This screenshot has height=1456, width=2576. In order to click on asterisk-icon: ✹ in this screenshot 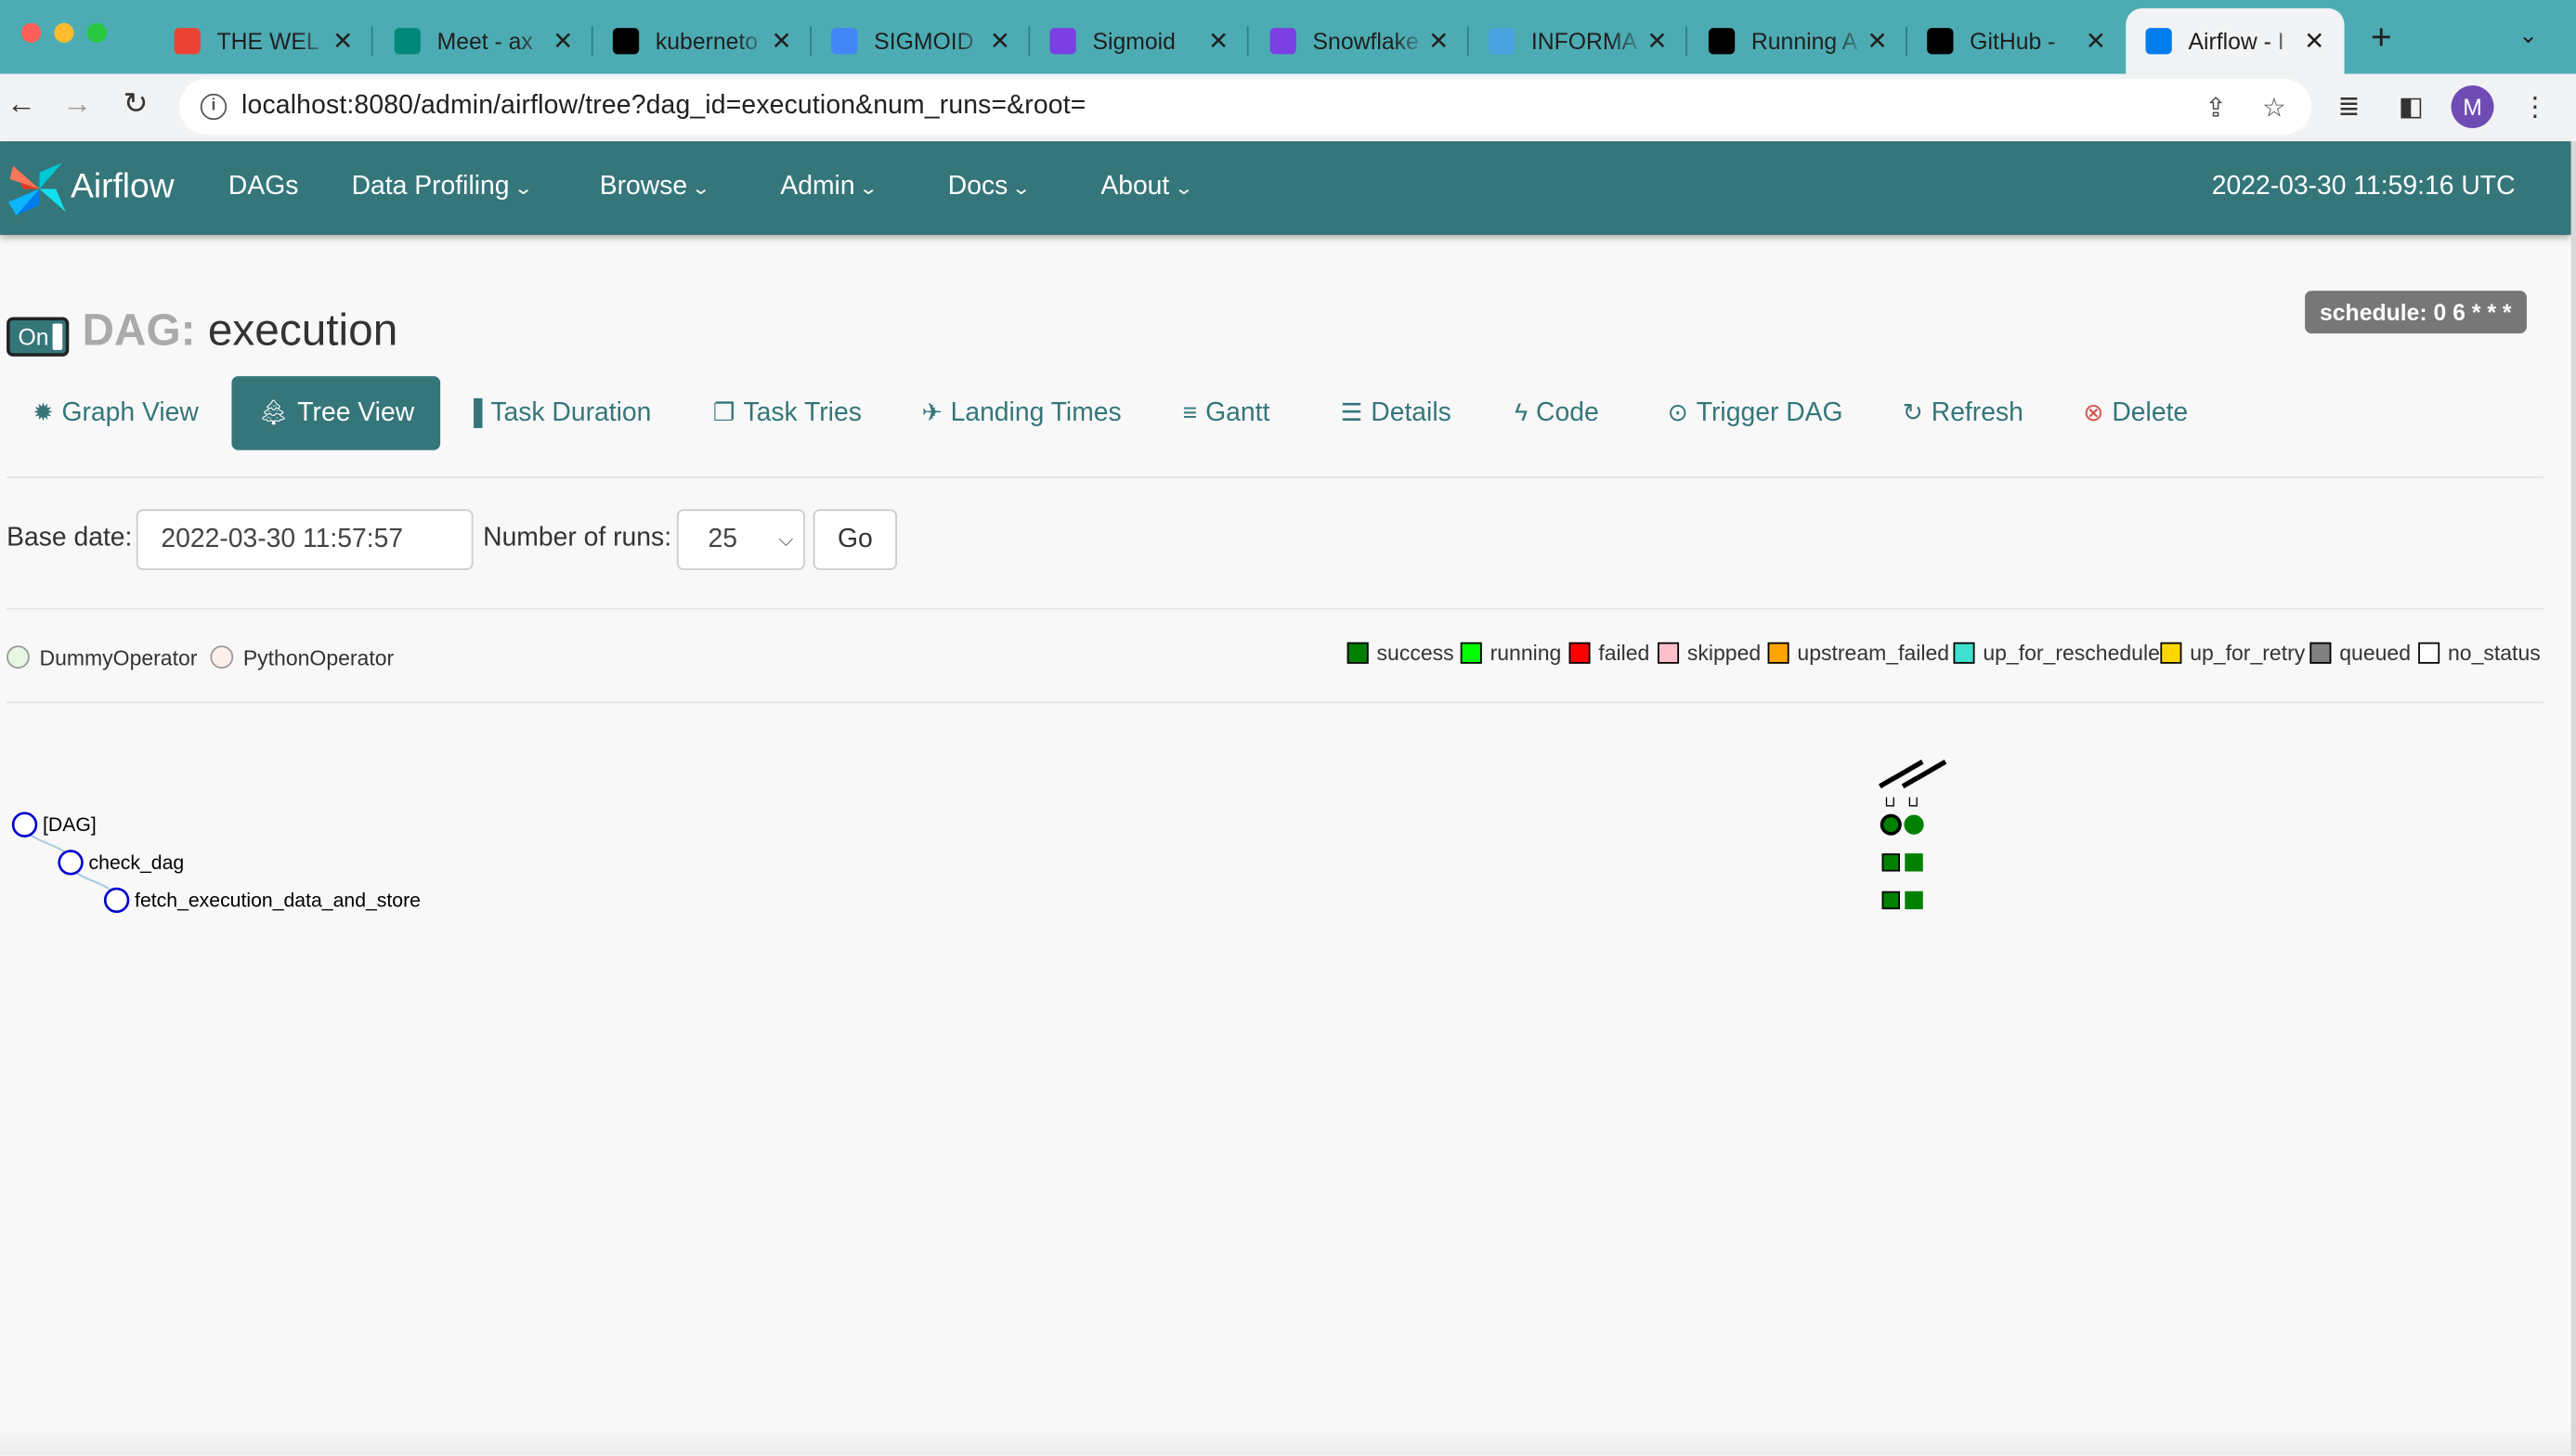, I will do `click(43, 412)`.